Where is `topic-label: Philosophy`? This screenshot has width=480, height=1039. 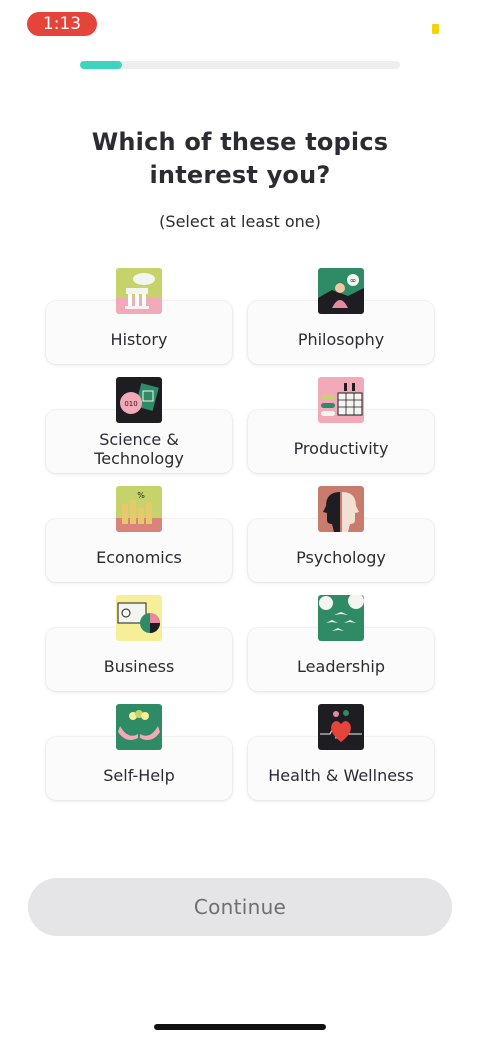
topic-label: Philosophy is located at coordinates (341, 339).